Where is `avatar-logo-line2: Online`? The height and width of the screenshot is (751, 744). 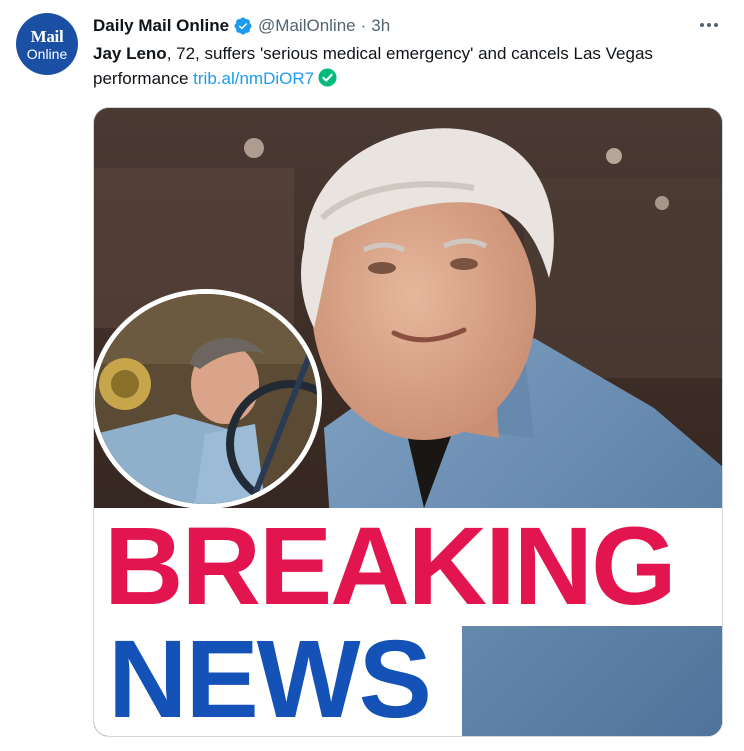 avatar-logo-line2: Online is located at coordinates (47, 53).